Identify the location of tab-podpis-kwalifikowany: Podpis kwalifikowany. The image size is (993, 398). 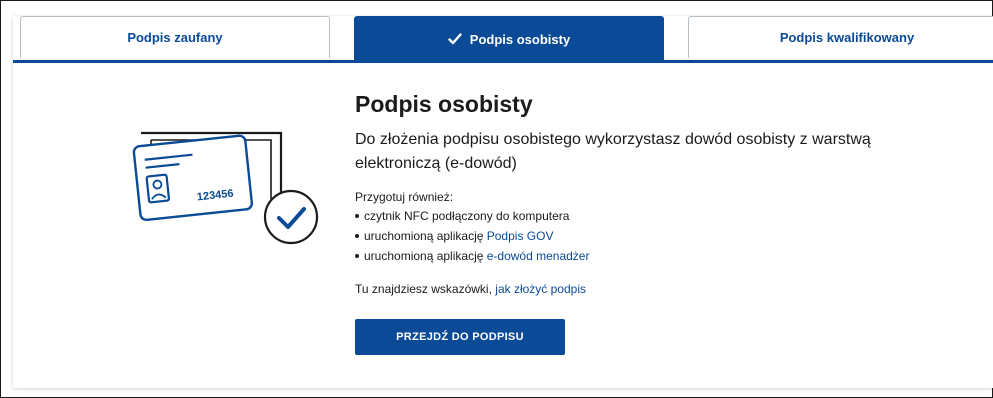
(840, 37).